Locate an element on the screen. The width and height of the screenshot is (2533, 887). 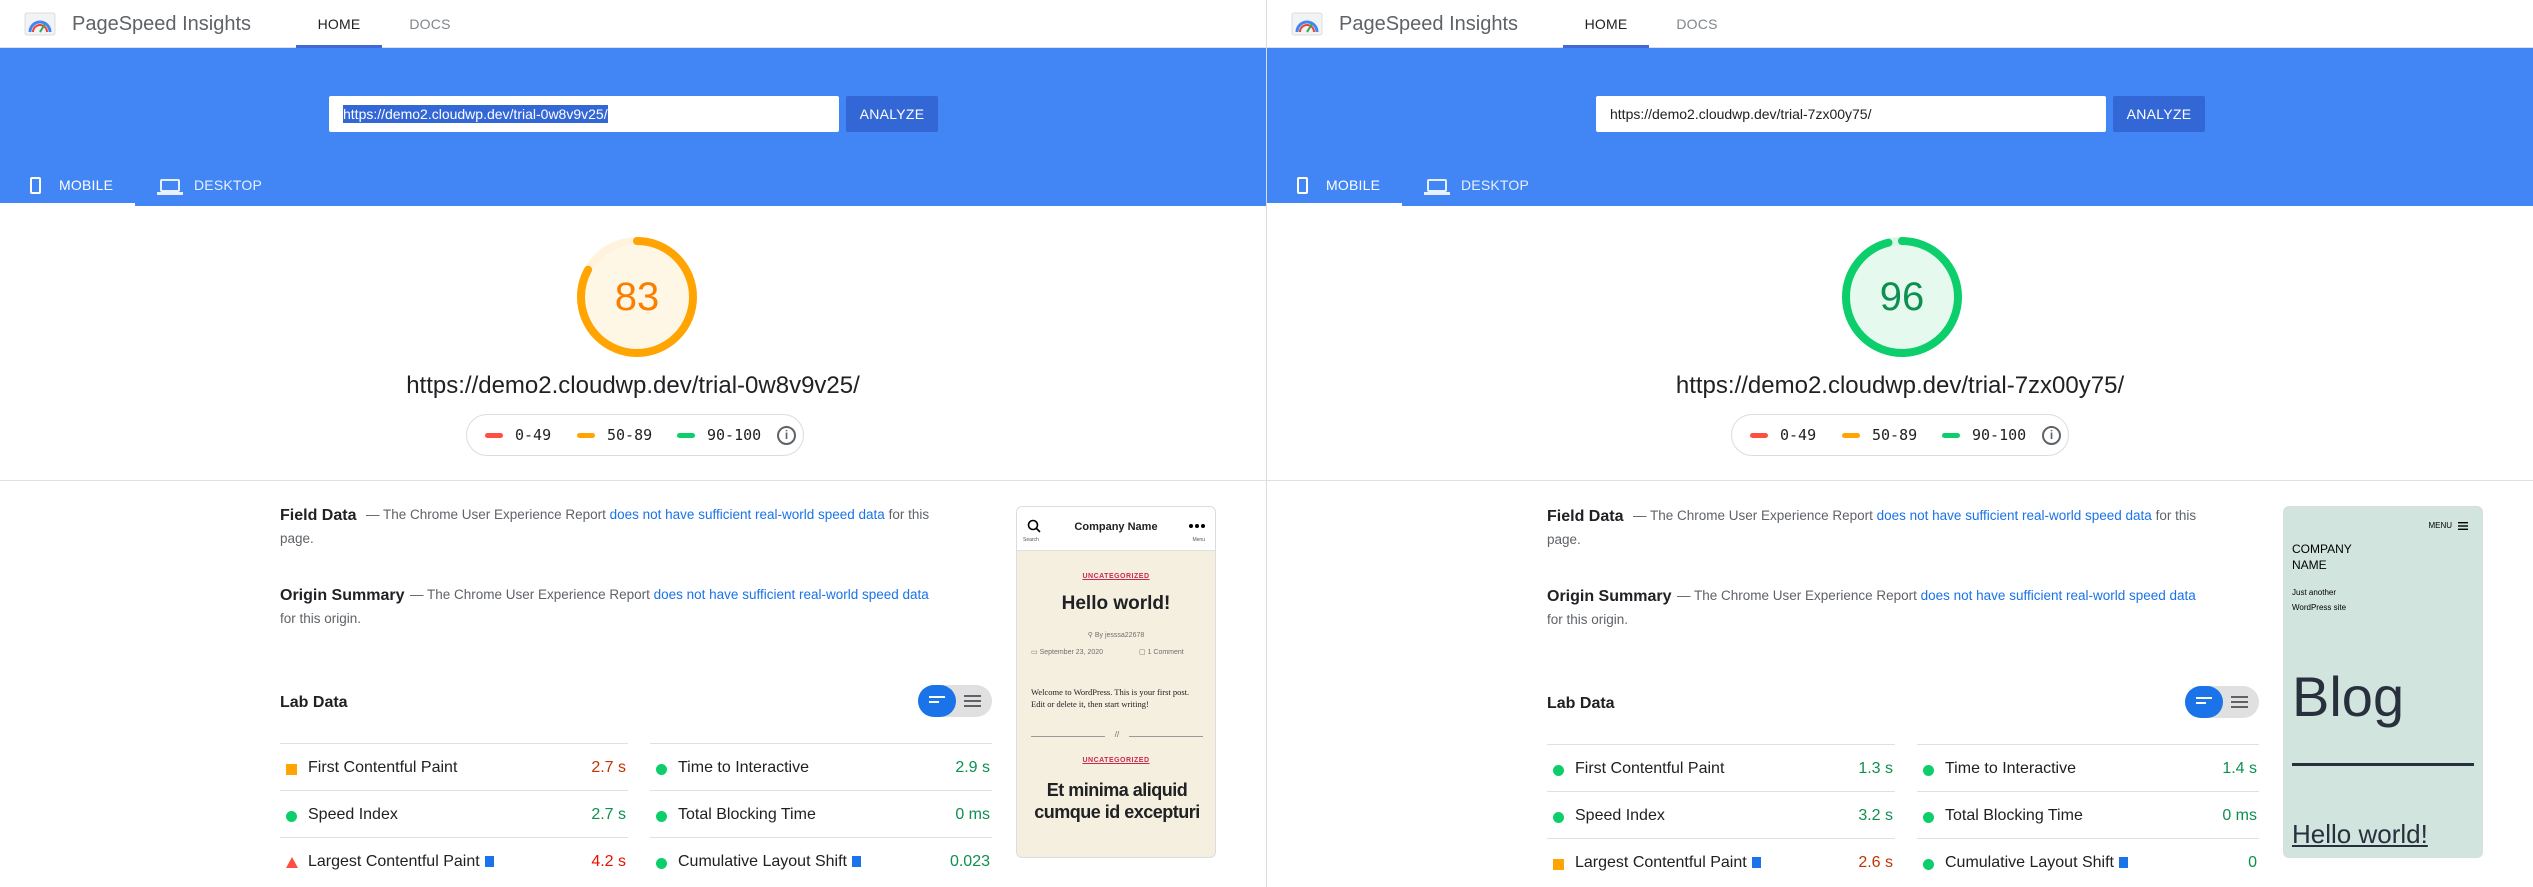
comment-icon: ▢ is located at coordinates (1143, 652).